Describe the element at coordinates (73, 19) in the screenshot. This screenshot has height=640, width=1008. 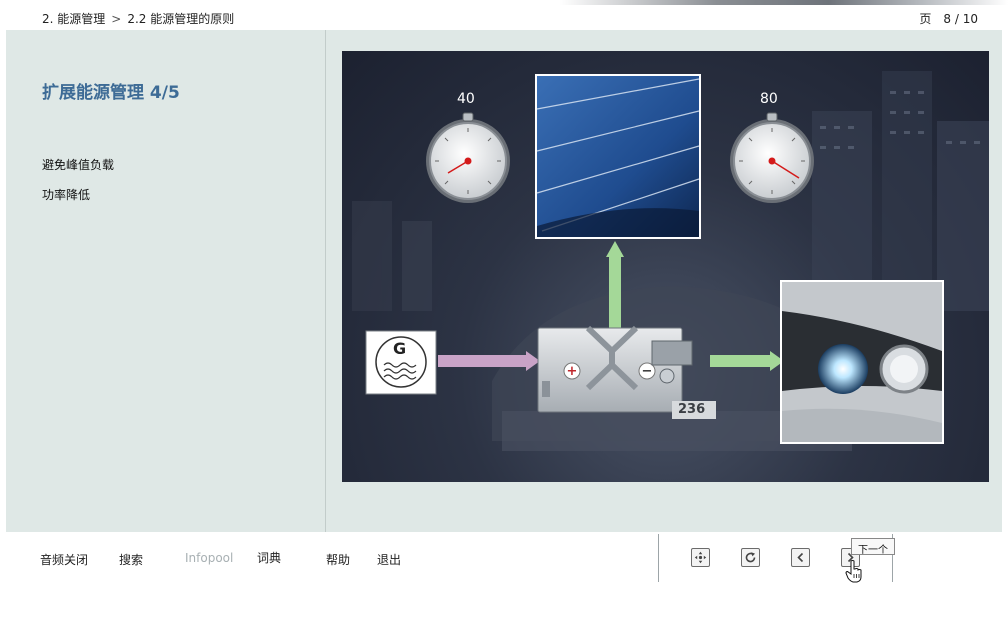
I see `breadcrumb-chapter: 2. 能源管理` at that location.